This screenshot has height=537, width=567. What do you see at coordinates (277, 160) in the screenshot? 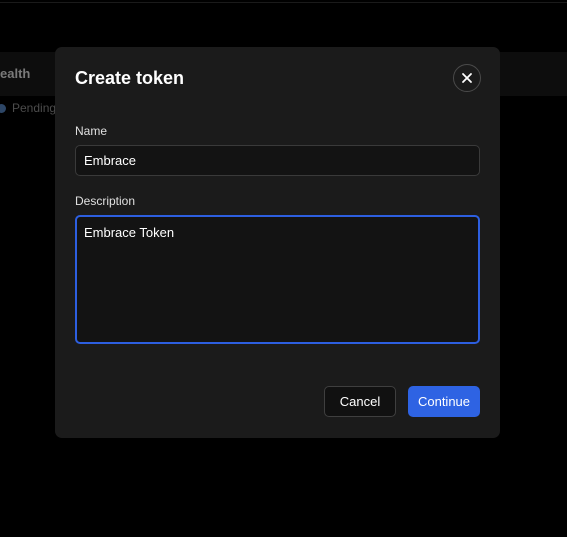
I see `name-field` at bounding box center [277, 160].